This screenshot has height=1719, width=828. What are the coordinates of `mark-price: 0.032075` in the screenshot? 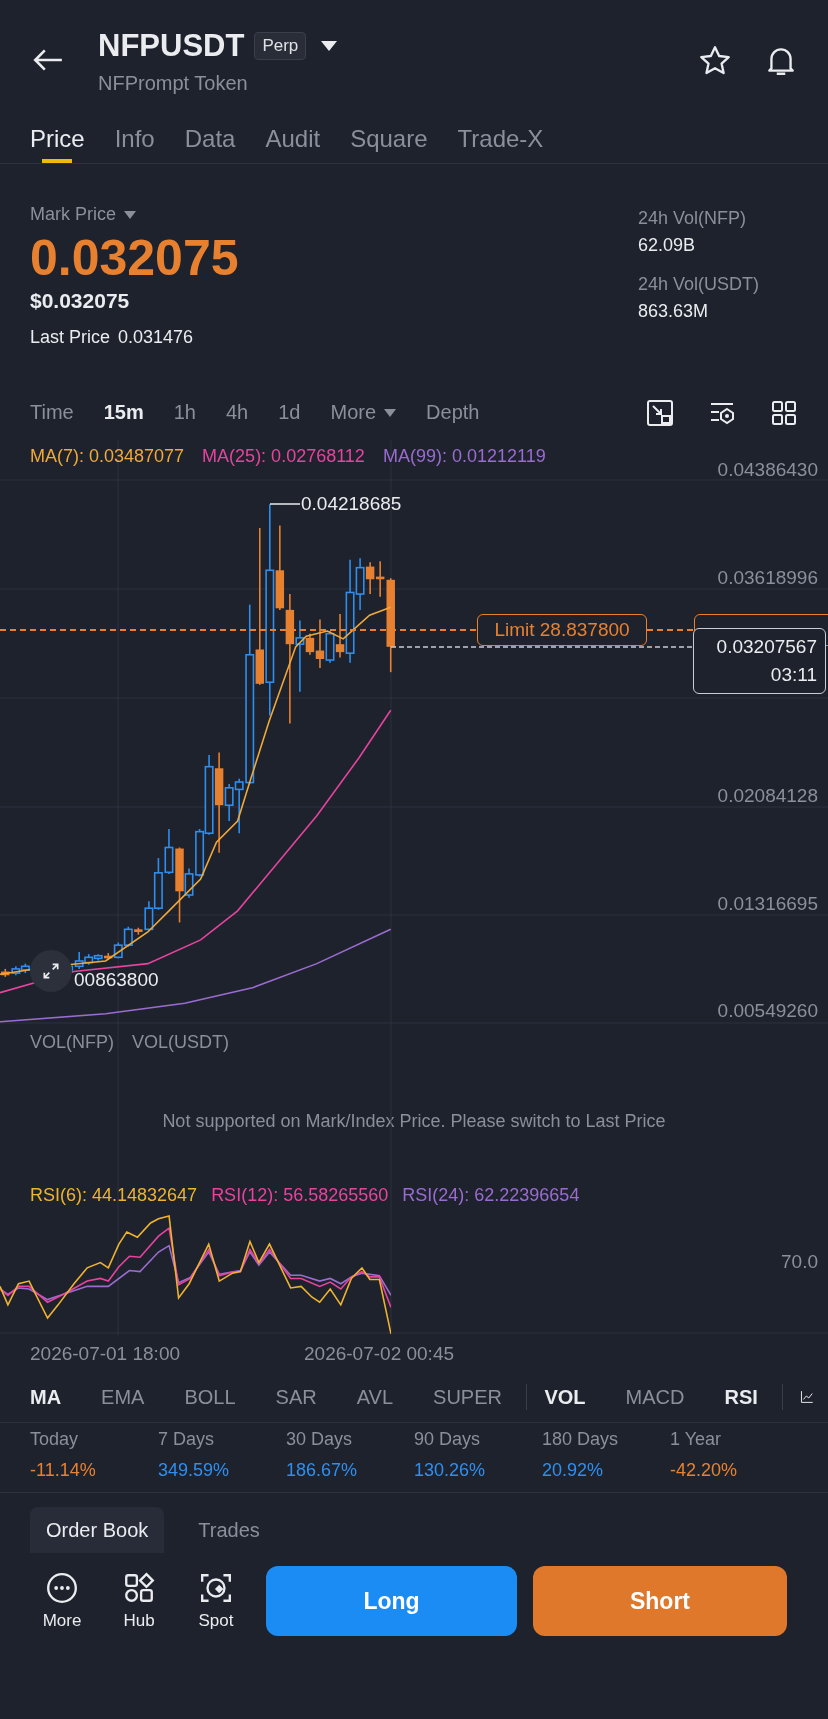 It's located at (135, 258).